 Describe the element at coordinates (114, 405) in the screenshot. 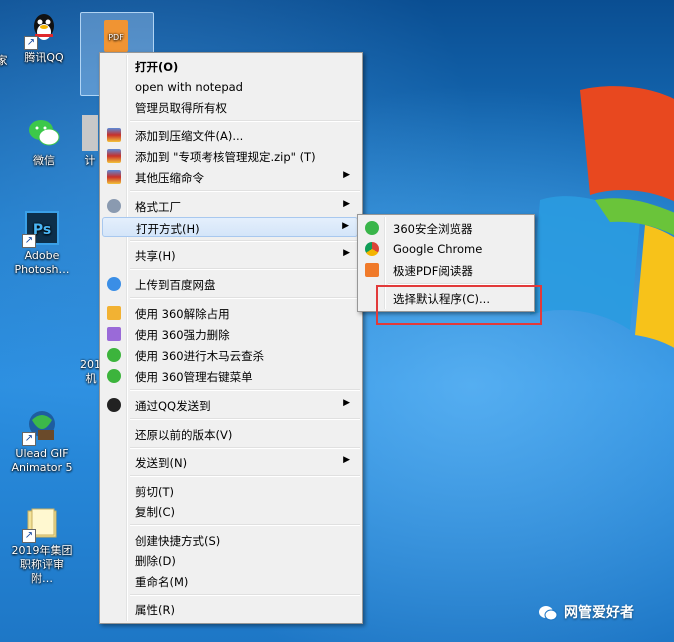

I see `qq-icon` at that location.